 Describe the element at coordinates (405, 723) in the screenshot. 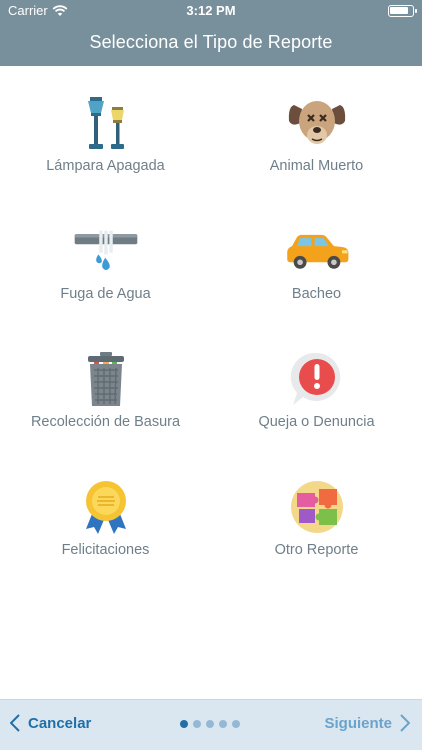

I see `chevron-right-icon` at that location.